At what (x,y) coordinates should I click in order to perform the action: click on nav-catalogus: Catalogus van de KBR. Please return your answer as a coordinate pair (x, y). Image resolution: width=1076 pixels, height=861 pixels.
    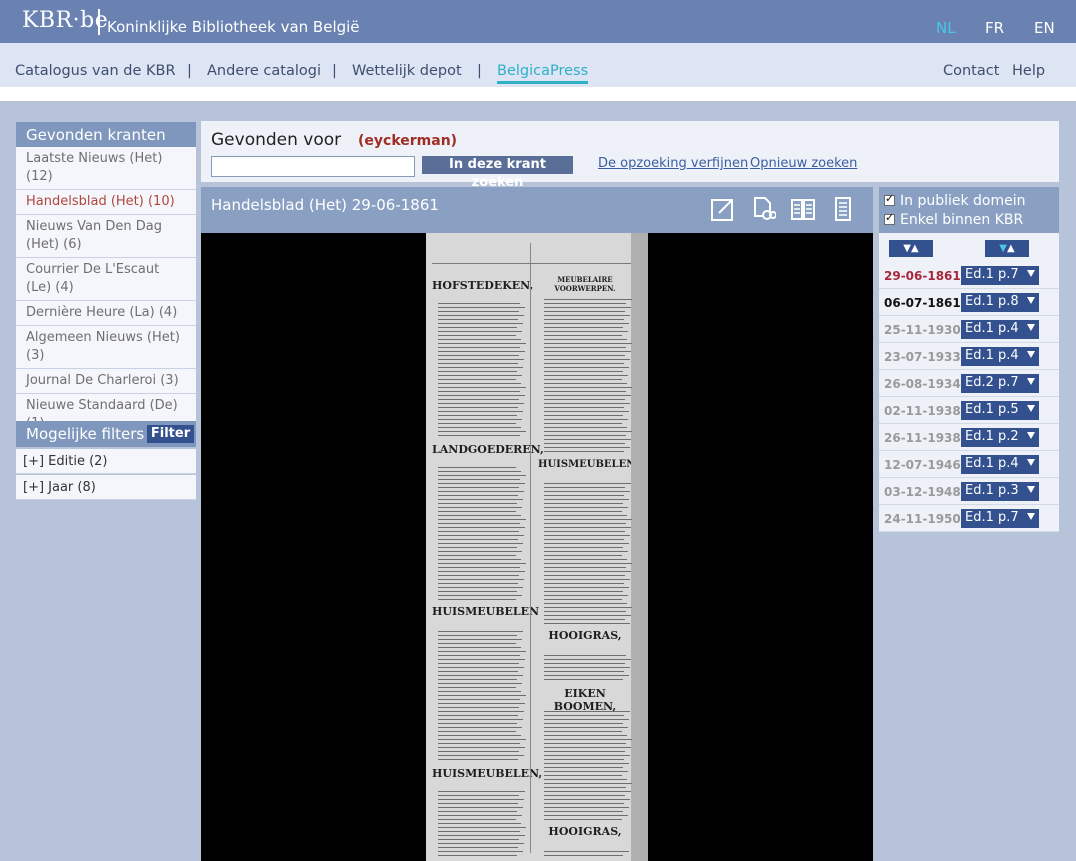
    Looking at the image, I should click on (95, 71).